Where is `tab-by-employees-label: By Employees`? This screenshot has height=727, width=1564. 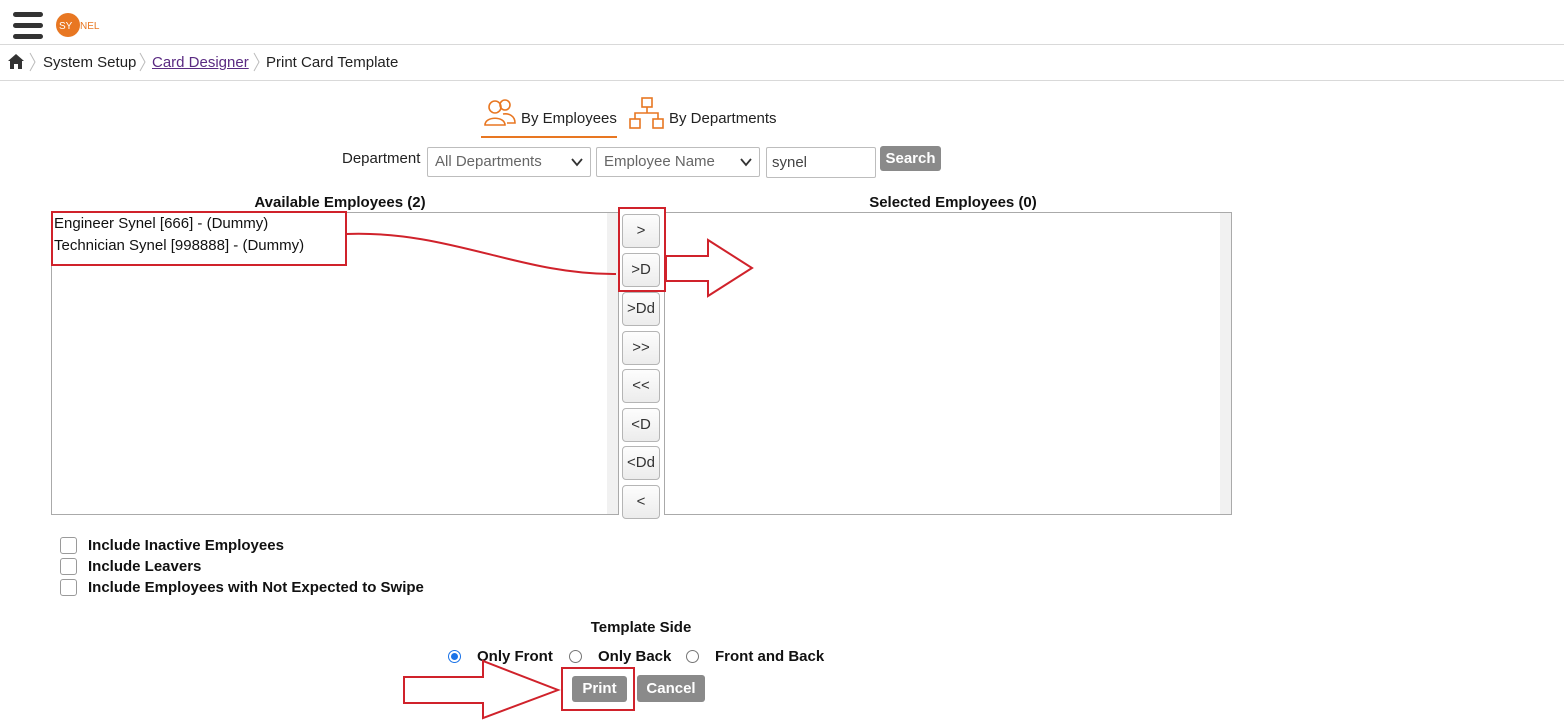 tab-by-employees-label: By Employees is located at coordinates (569, 118).